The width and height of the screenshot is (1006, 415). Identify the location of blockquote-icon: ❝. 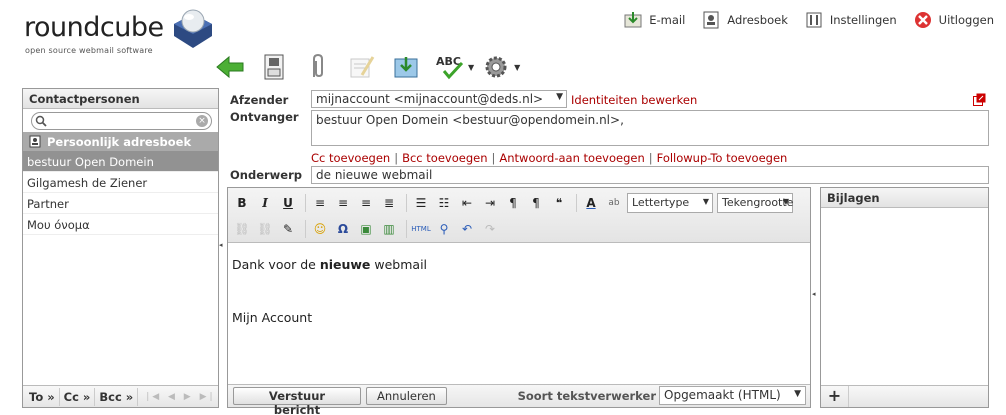
(559, 203).